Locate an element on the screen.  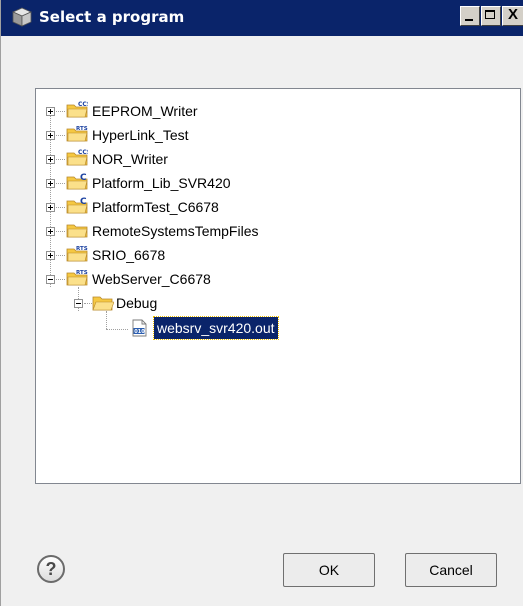
tree-item-label: WebServer_C6678 is located at coordinates (151, 279).